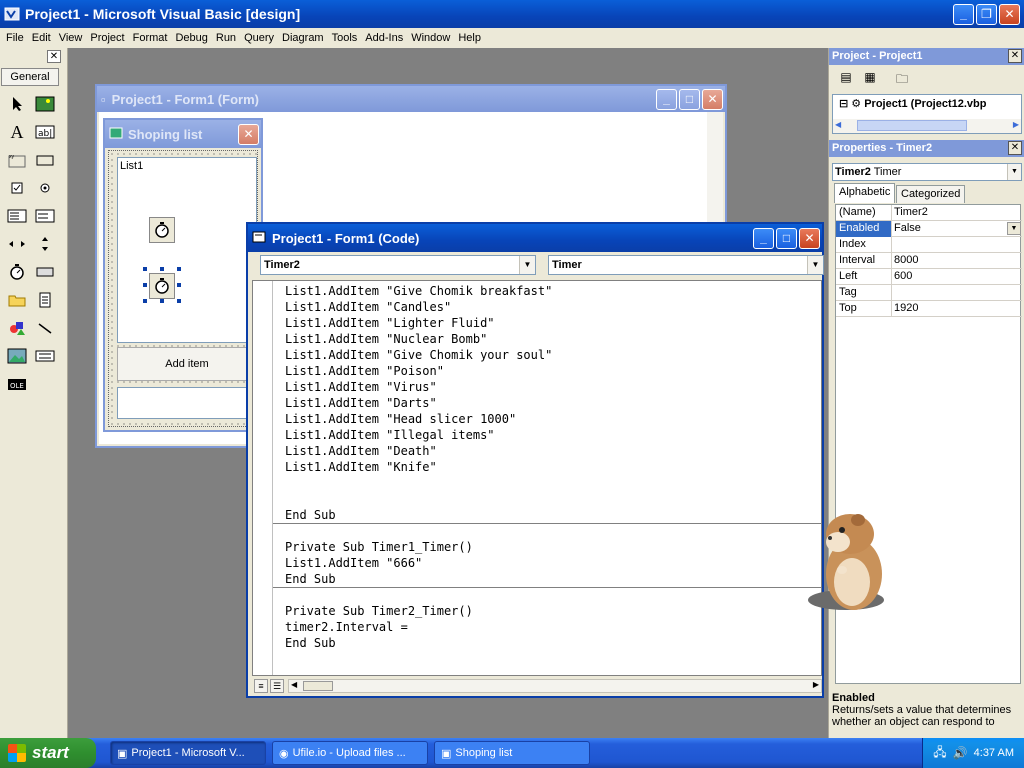 The height and width of the screenshot is (768, 1024). I want to click on property-value: 1920, so click(957, 309).